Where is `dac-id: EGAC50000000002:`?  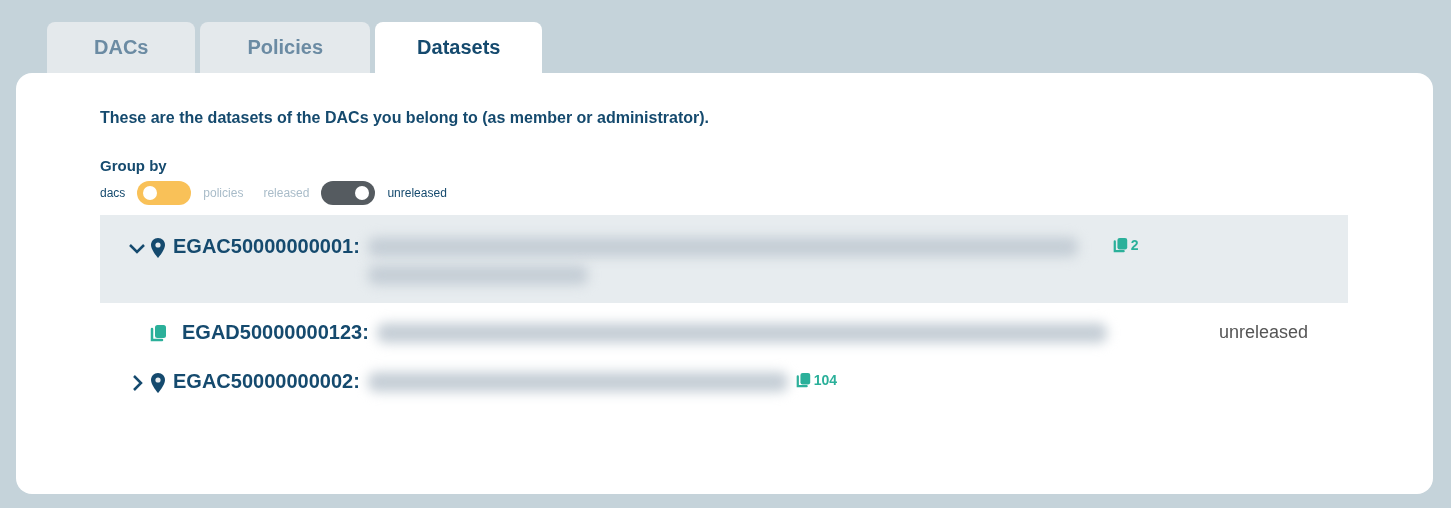
dac-id: EGAC50000000002: is located at coordinates (266, 381).